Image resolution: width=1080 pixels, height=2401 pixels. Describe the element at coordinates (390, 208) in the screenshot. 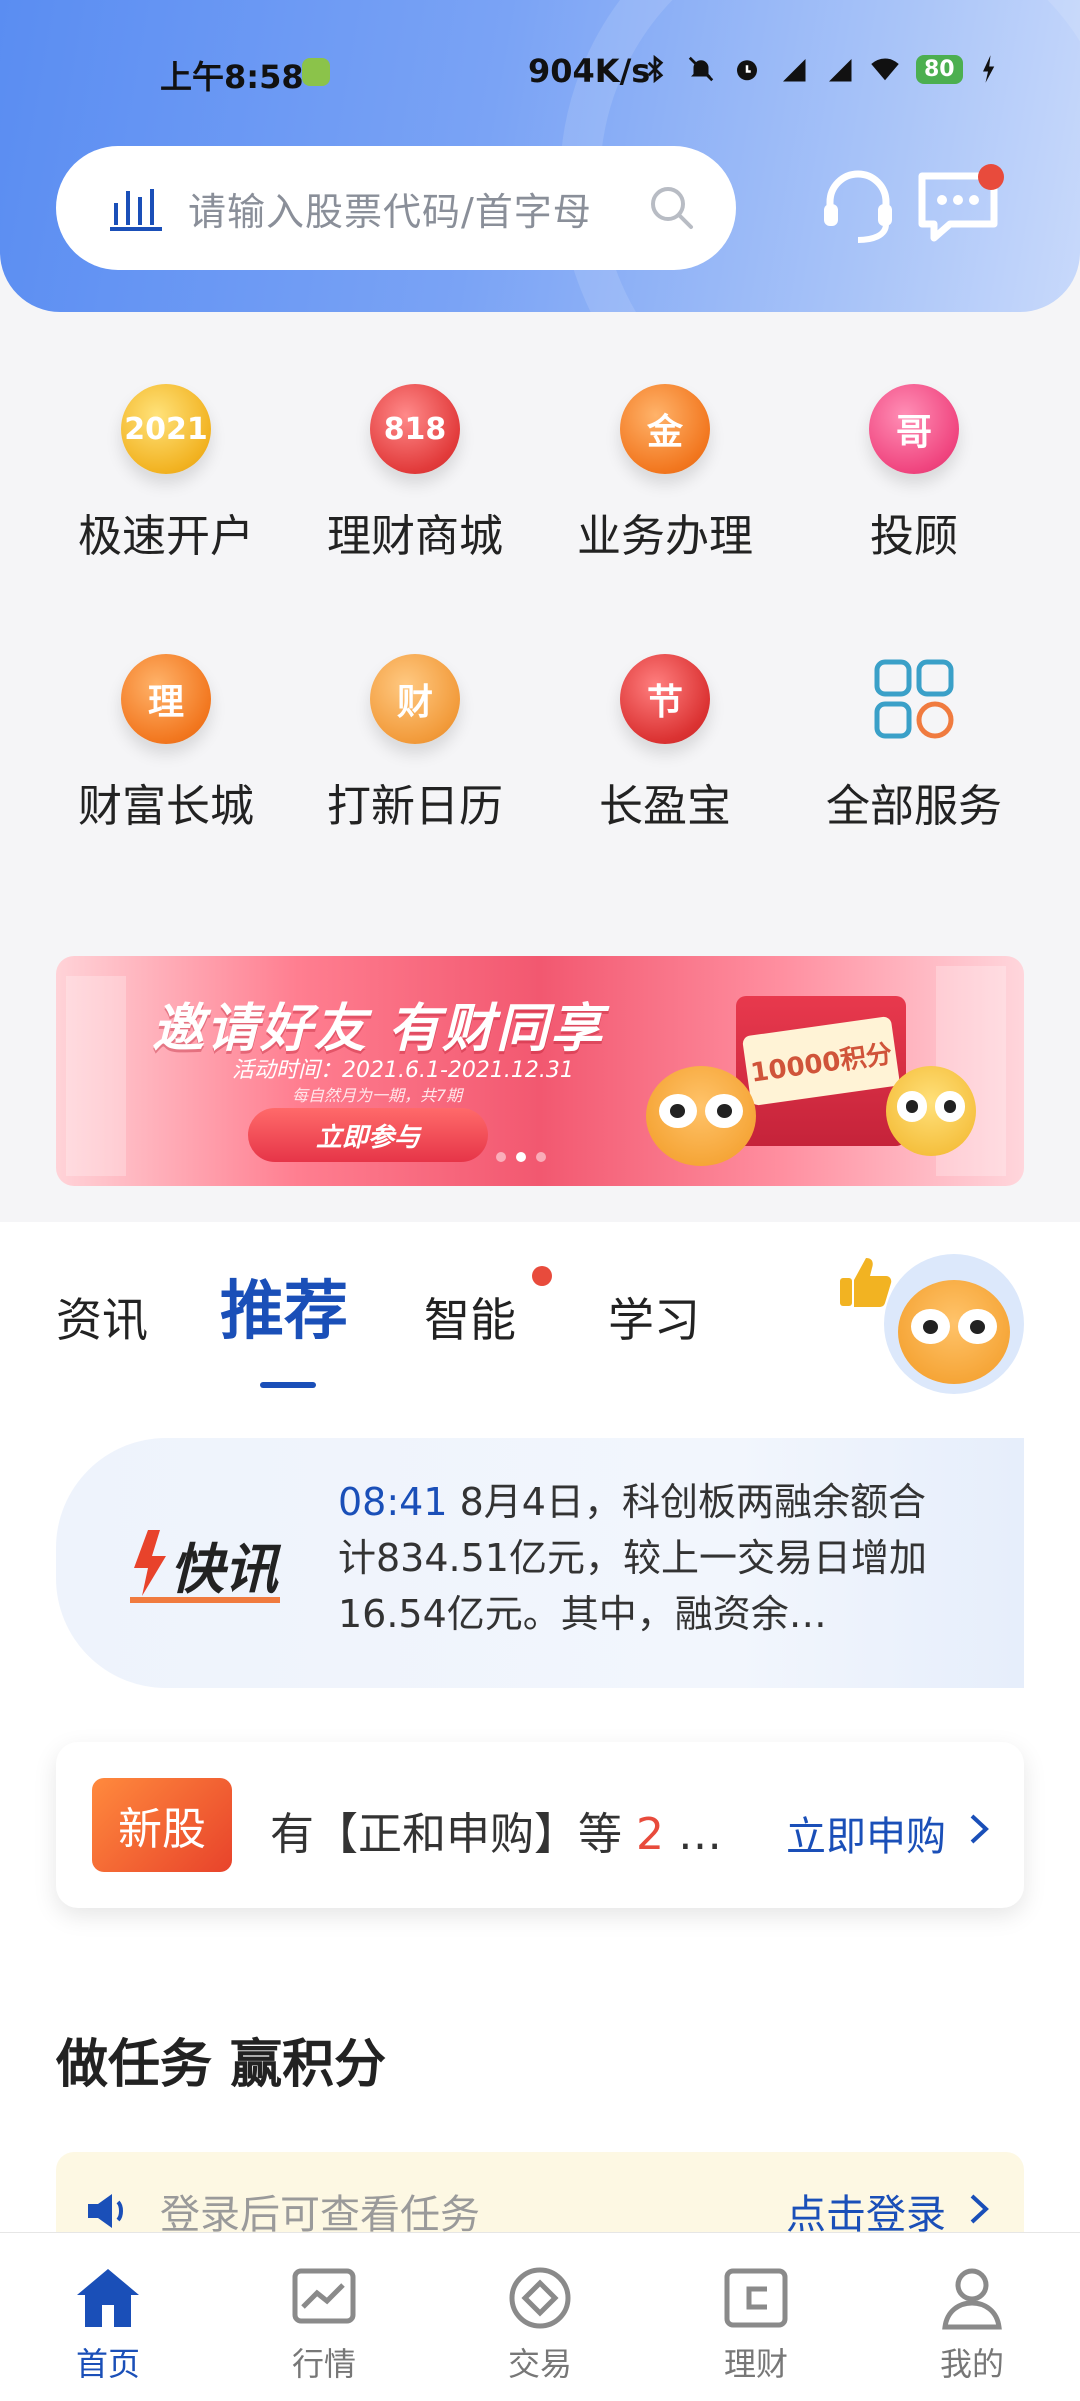

I see `search-input: 请输入股票代码/首字母` at that location.